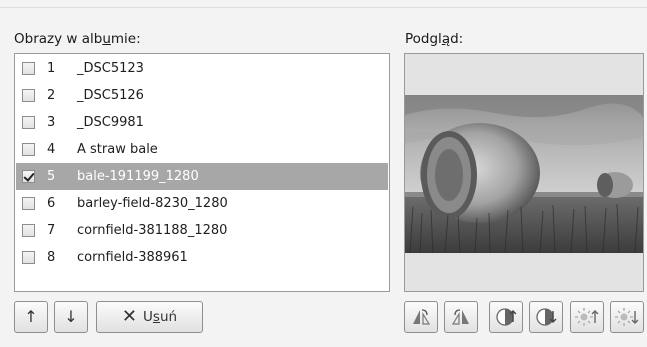 Image resolution: width=647 pixels, height=347 pixels. I want to click on list-item: 8 cornfield-388961, so click(202, 257).